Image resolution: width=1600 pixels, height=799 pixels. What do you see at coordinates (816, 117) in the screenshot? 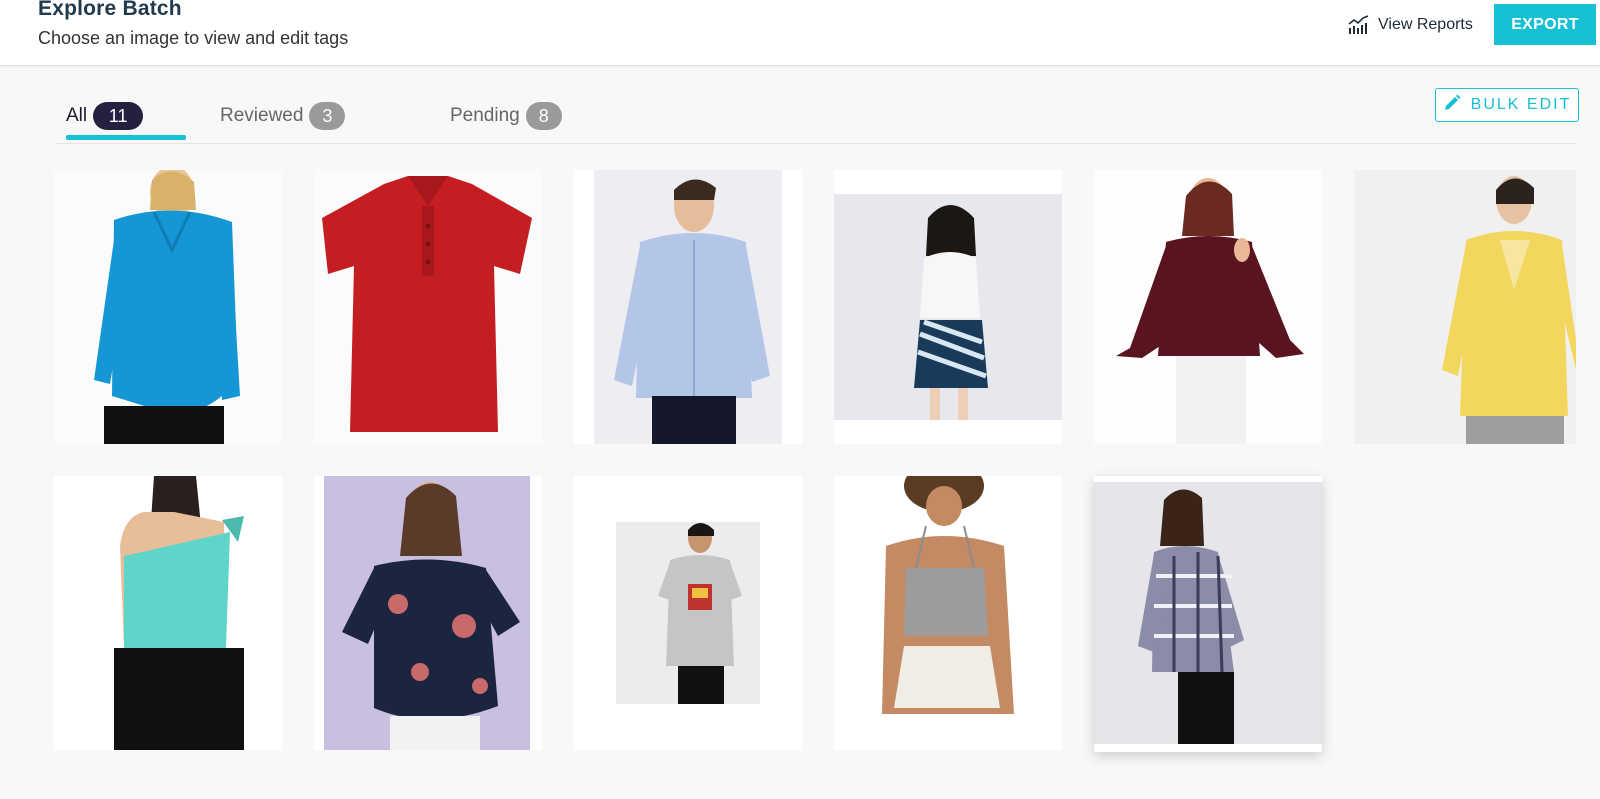
I see `status-tabs: All 11 Reviewed 3 Pending 8` at bounding box center [816, 117].